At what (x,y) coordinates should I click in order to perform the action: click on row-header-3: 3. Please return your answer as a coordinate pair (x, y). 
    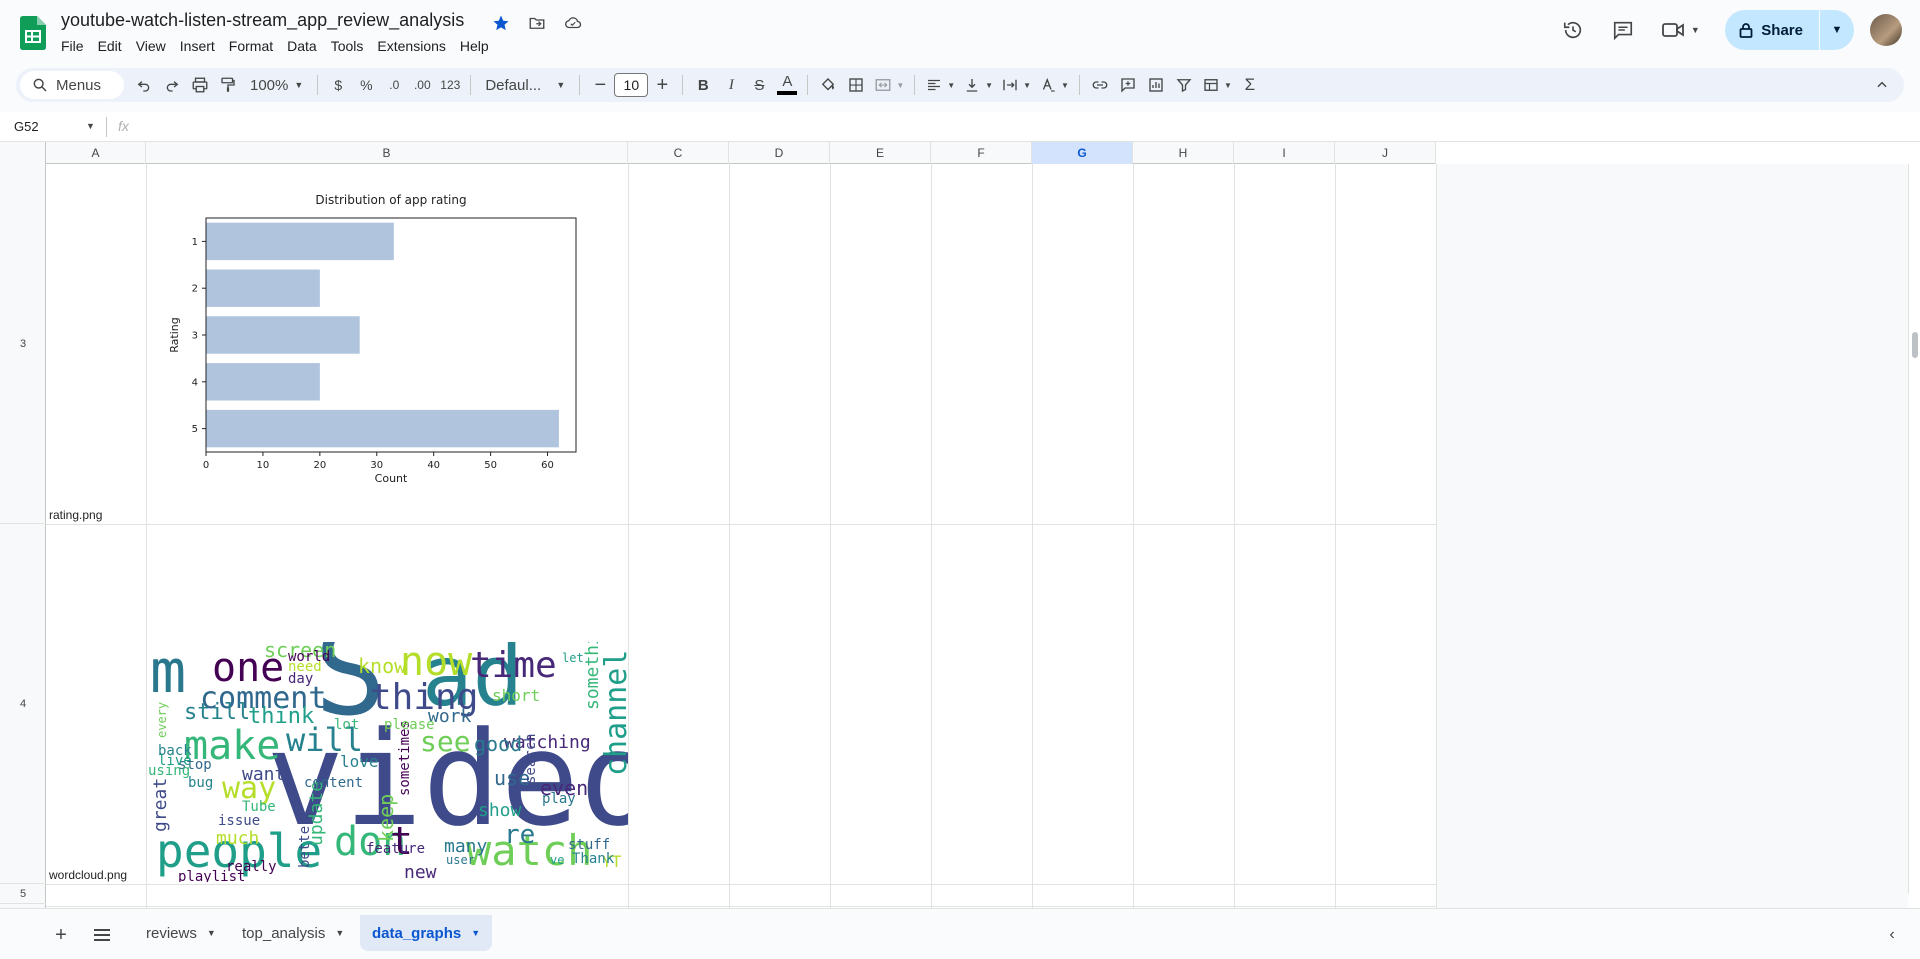
    Looking at the image, I should click on (23, 344).